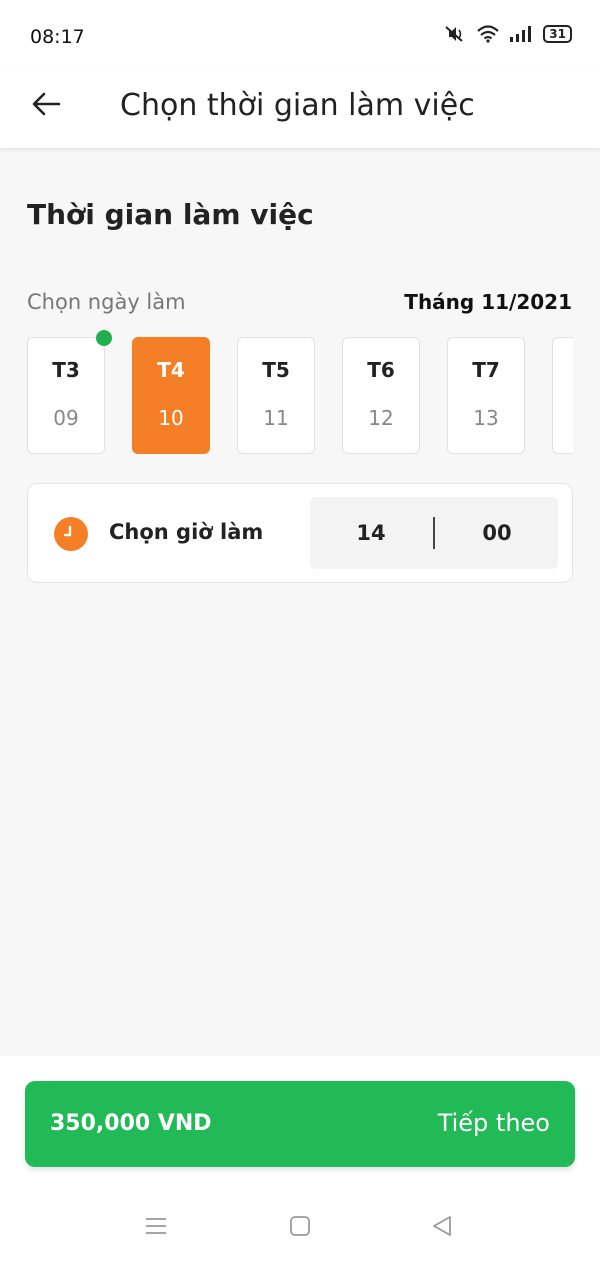 The width and height of the screenshot is (600, 1266). Describe the element at coordinates (131, 1123) in the screenshot. I see `price-label: 350,000 VND` at that location.